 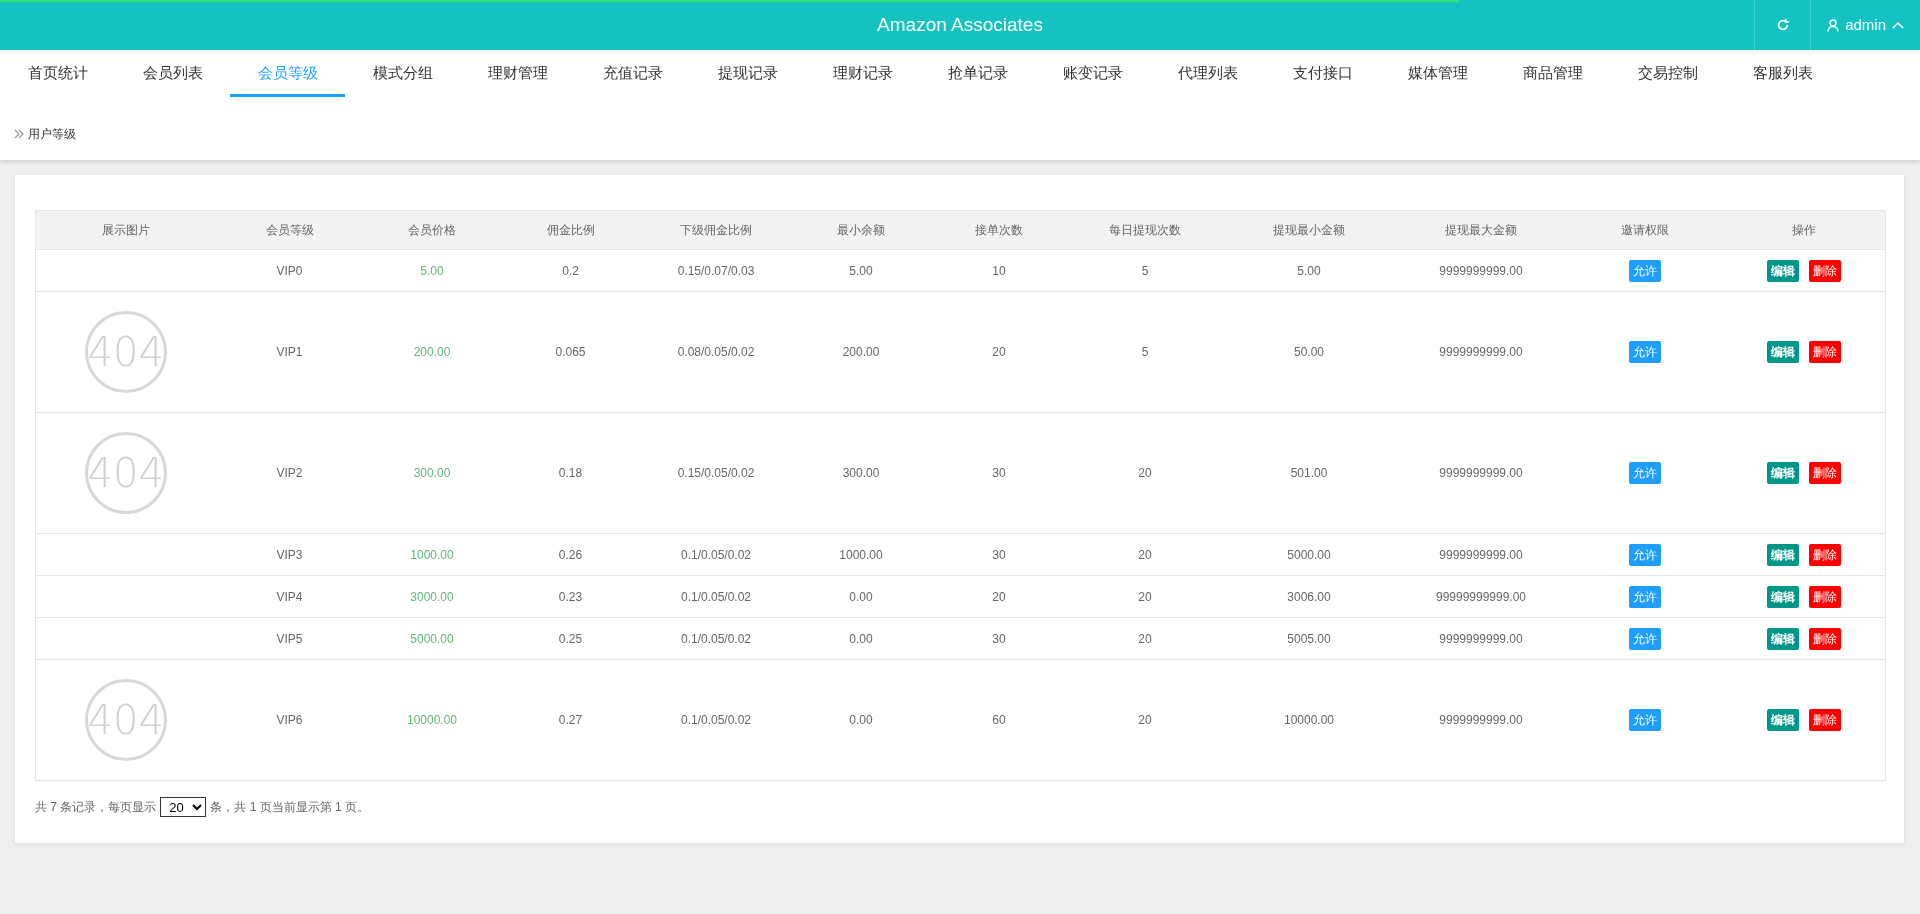 What do you see at coordinates (289, 720) in the screenshot?
I see `table-cell: VIP6` at bounding box center [289, 720].